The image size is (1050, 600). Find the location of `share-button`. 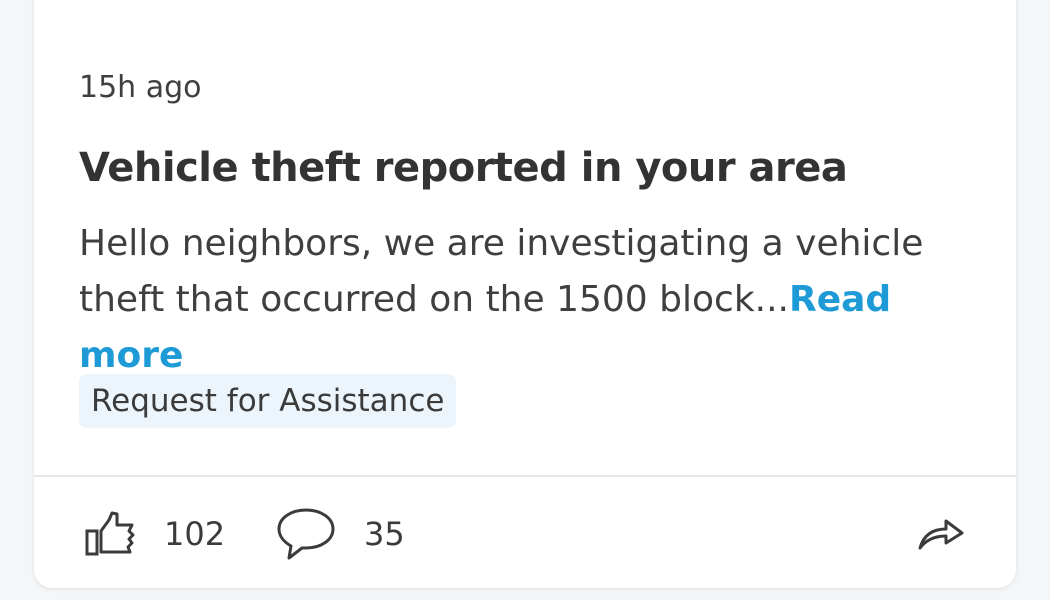

share-button is located at coordinates (941, 532).